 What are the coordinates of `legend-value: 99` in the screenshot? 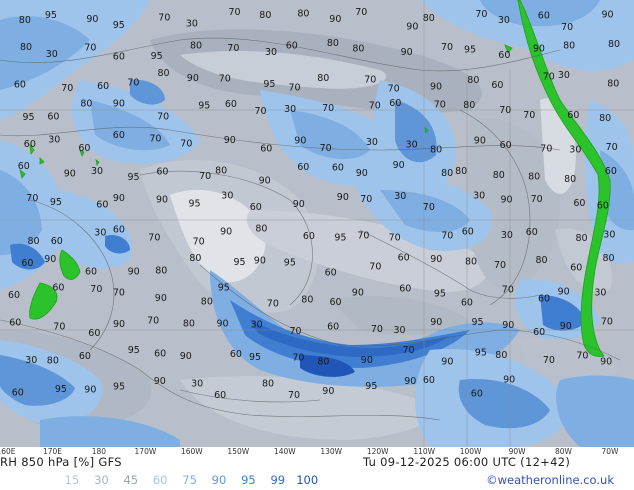 It's located at (278, 480).